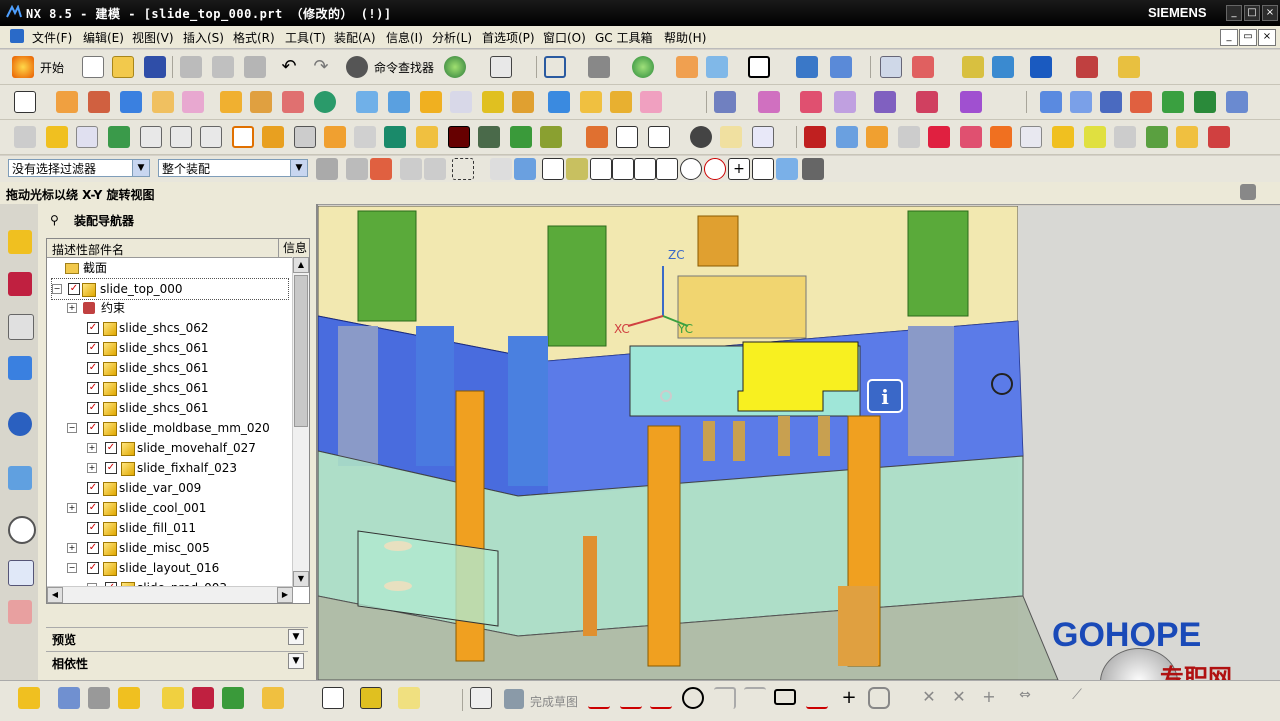  I want to click on mold-wizard-icon, so click(243, 137).